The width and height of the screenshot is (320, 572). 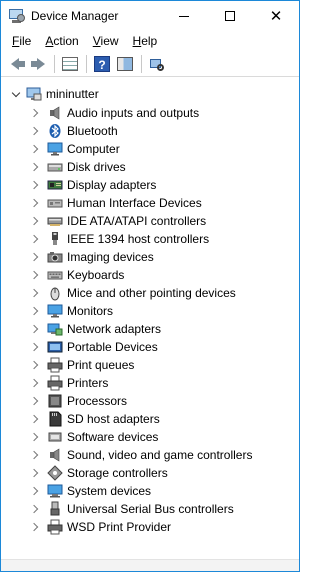 I want to click on tree-item: Printers, so click(x=150, y=383).